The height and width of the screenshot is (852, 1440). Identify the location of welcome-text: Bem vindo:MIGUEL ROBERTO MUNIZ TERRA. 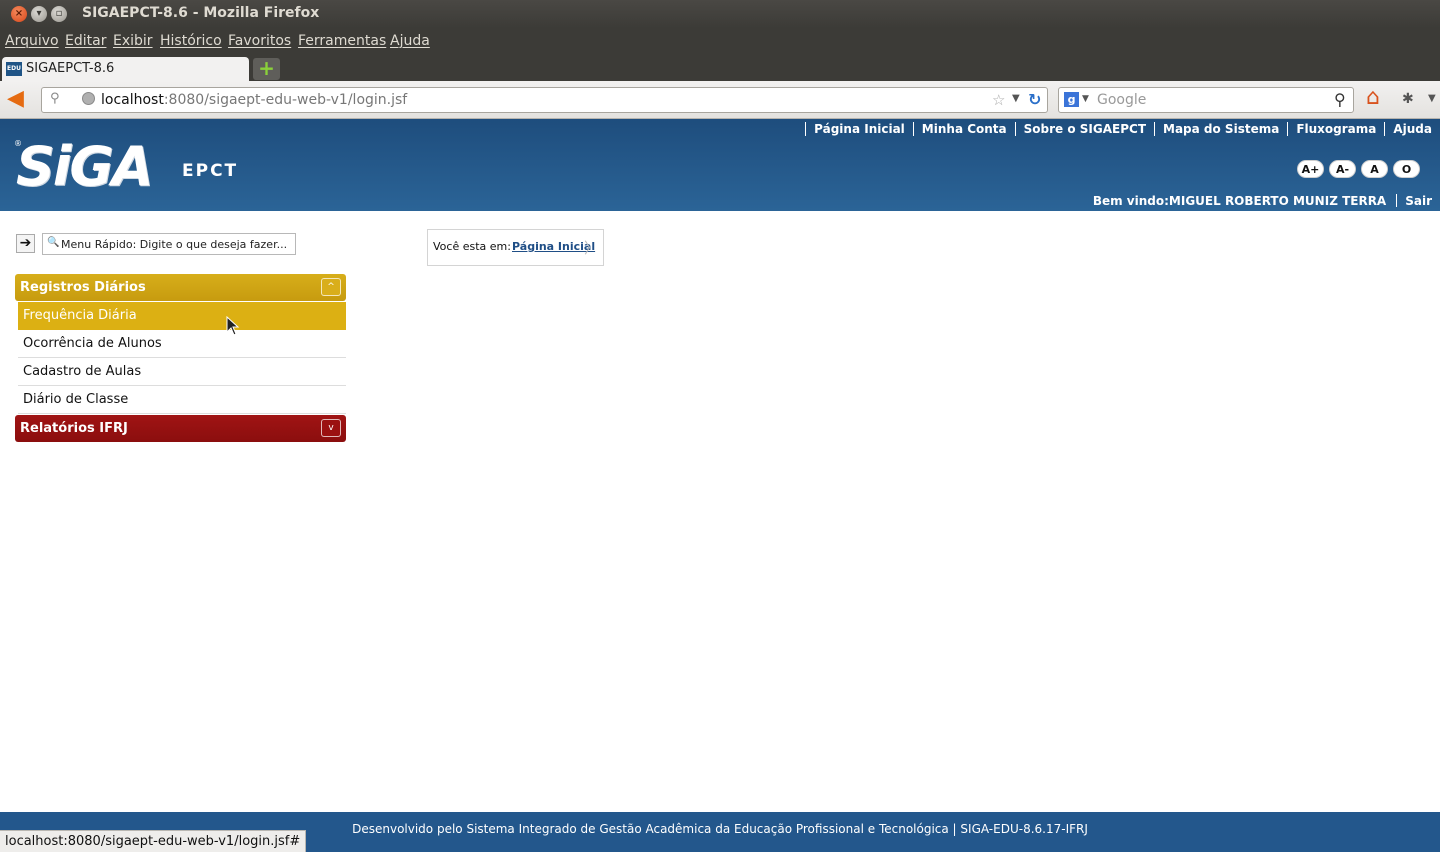
(1239, 201).